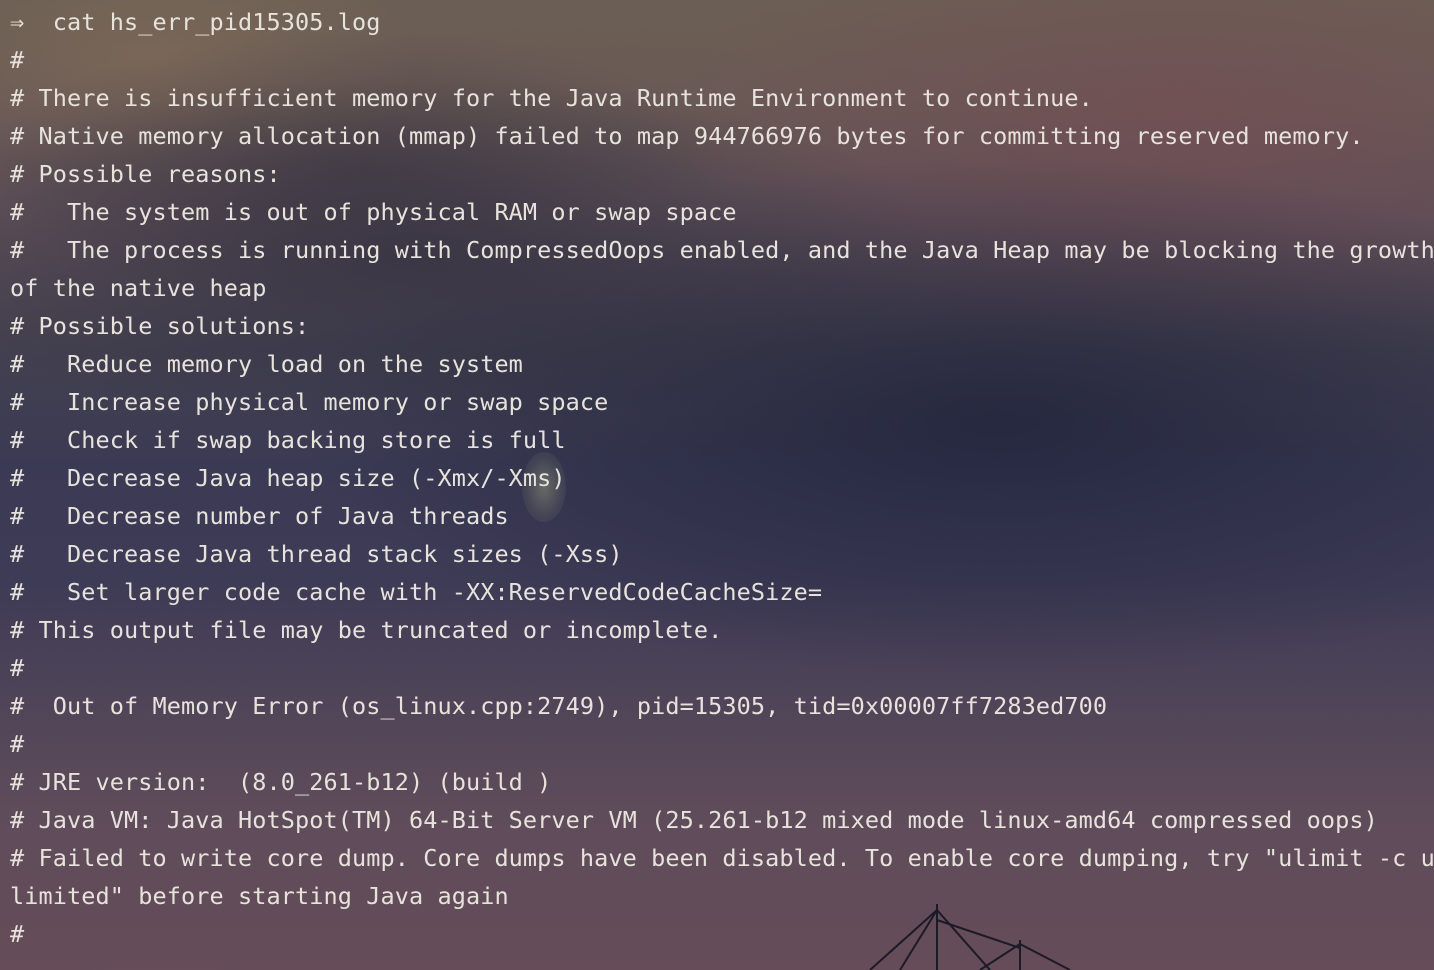 The height and width of the screenshot is (970, 1434). I want to click on output-line: # Possible reasons:, so click(145, 174).